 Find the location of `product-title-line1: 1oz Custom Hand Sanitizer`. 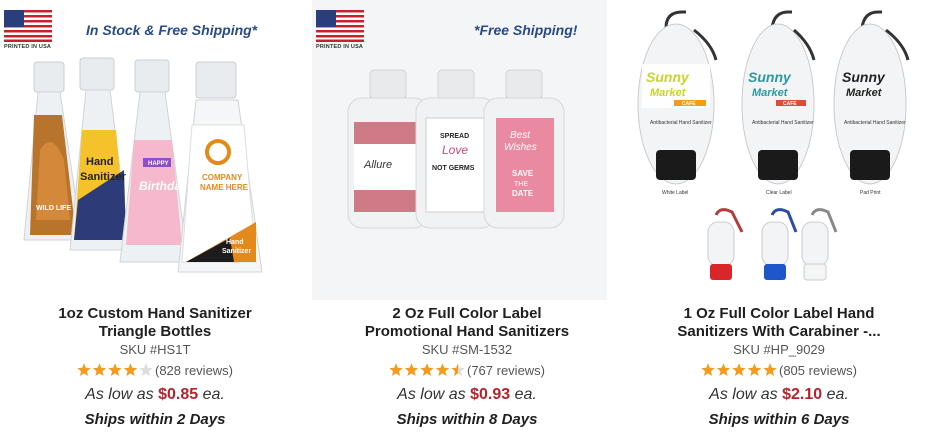

product-title-line1: 1oz Custom Hand Sanitizer is located at coordinates (155, 314).